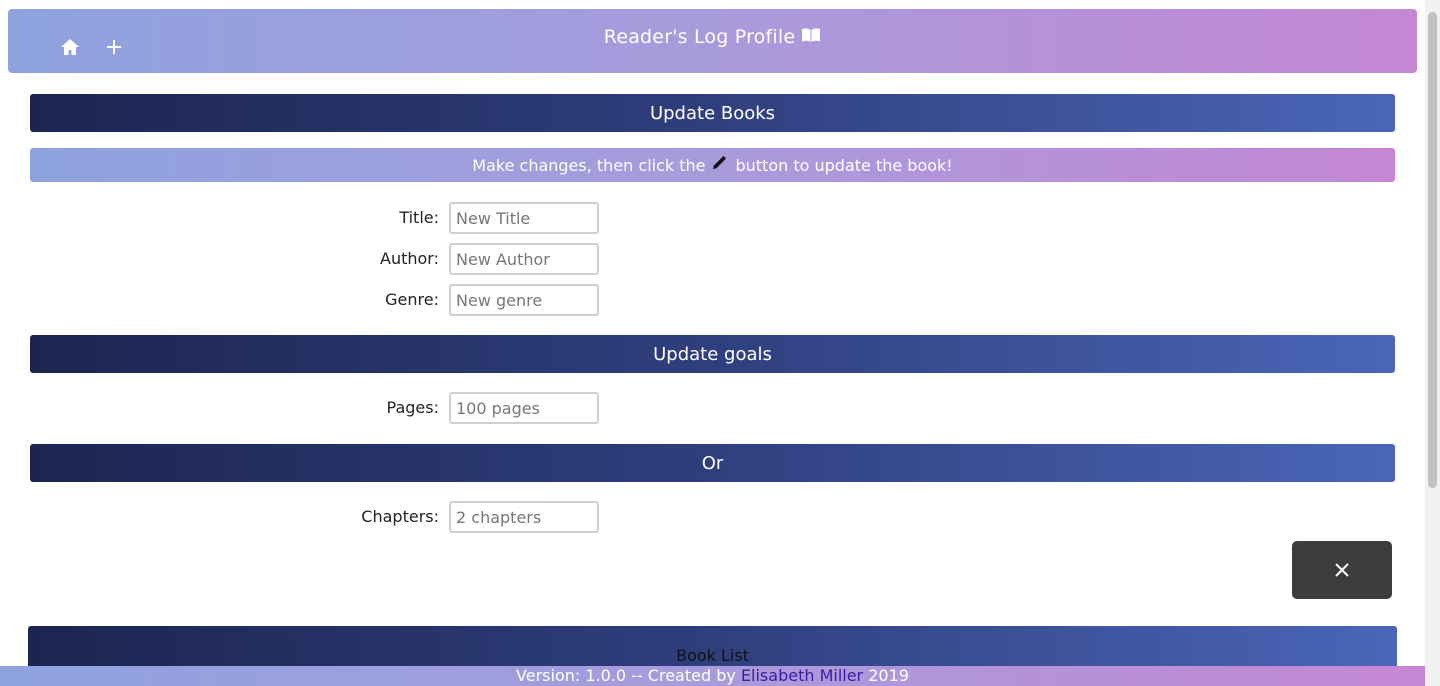 The image size is (1440, 686). I want to click on page-title: Reader's Log Profile, so click(712, 37).